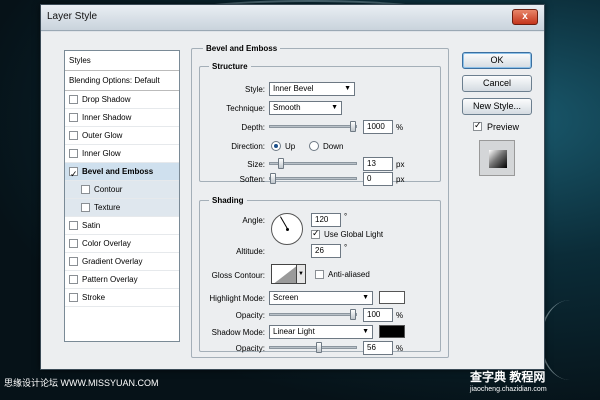 The image size is (600, 400). Describe the element at coordinates (118, 171) in the screenshot. I see `style-item-label: Bevel and Emboss` at that location.